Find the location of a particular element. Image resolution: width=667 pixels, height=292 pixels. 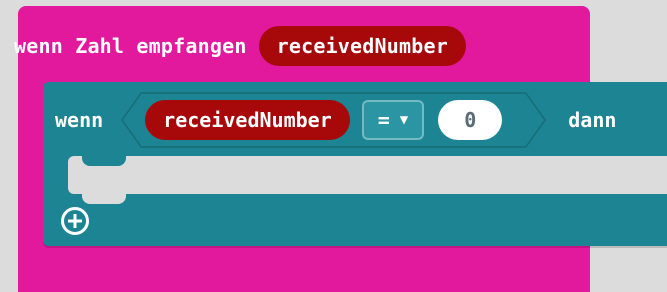

event-block-label: wenn Zahl empfangen is located at coordinates (130, 46).